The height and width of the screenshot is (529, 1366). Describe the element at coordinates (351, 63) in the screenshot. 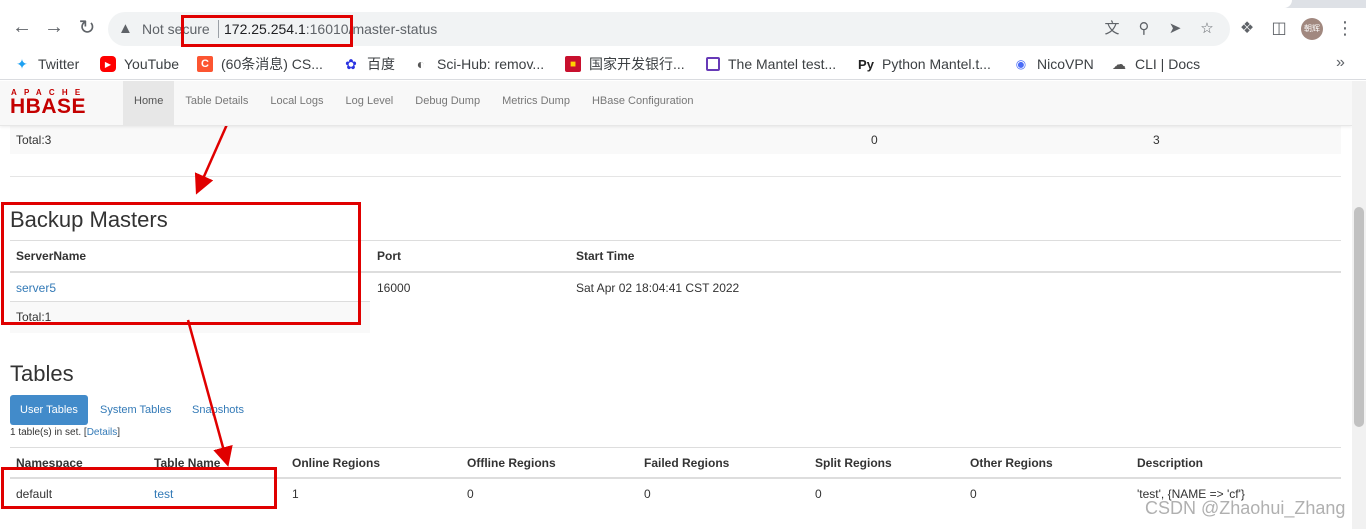

I see `baidu-icon: ✿` at that location.